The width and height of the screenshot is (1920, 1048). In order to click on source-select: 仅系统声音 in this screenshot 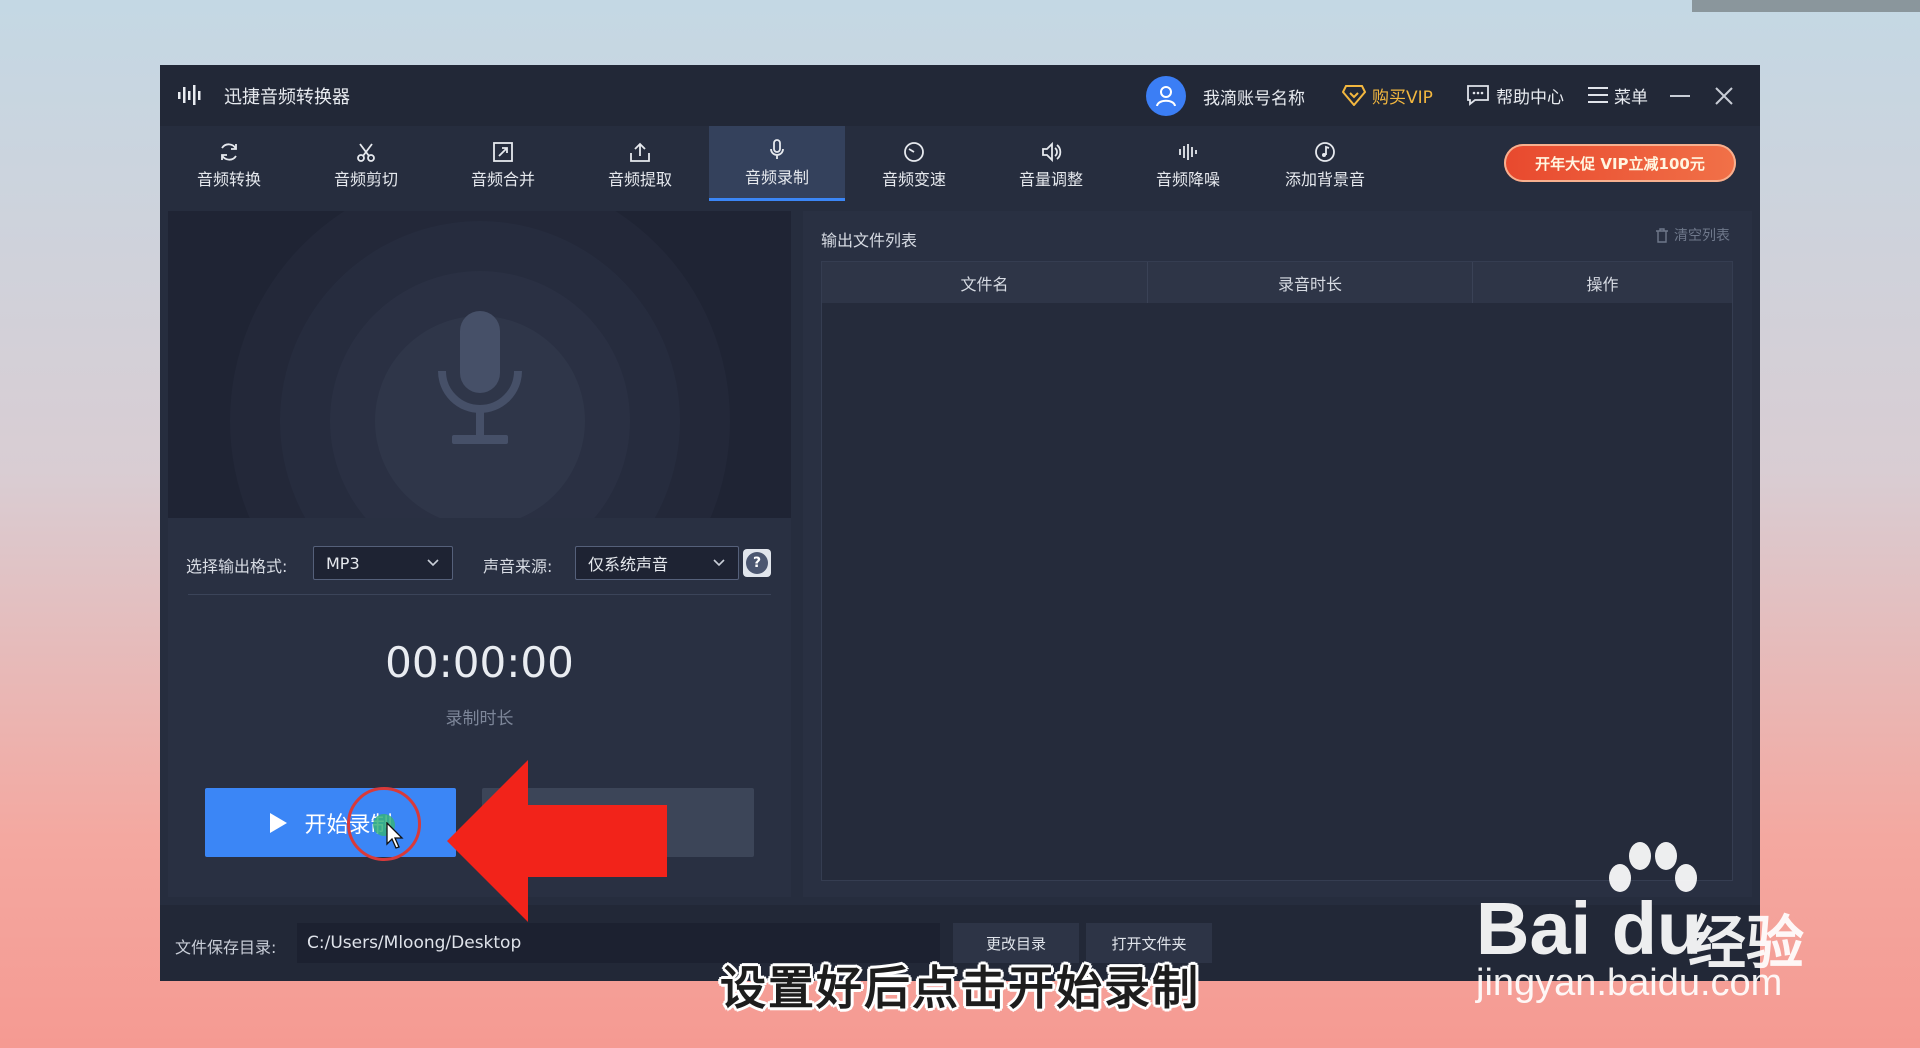, I will do `click(657, 563)`.